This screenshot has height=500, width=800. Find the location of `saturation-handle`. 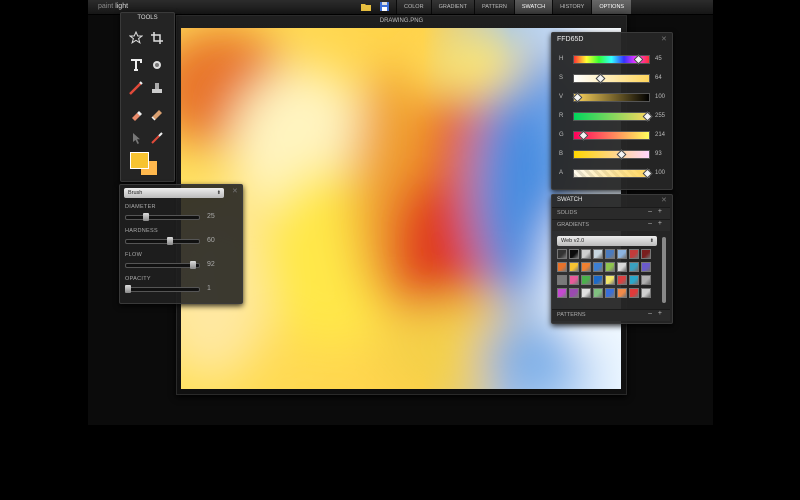

saturation-handle is located at coordinates (600, 78).